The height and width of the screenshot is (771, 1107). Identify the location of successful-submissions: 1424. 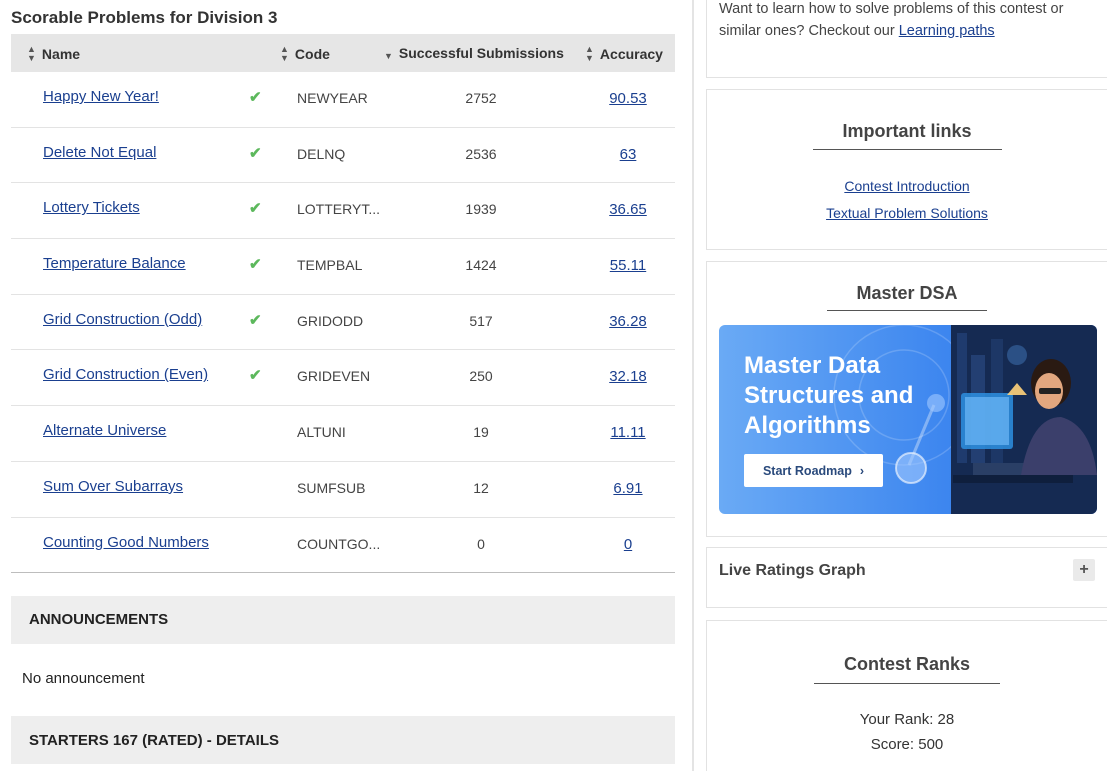
(481, 265).